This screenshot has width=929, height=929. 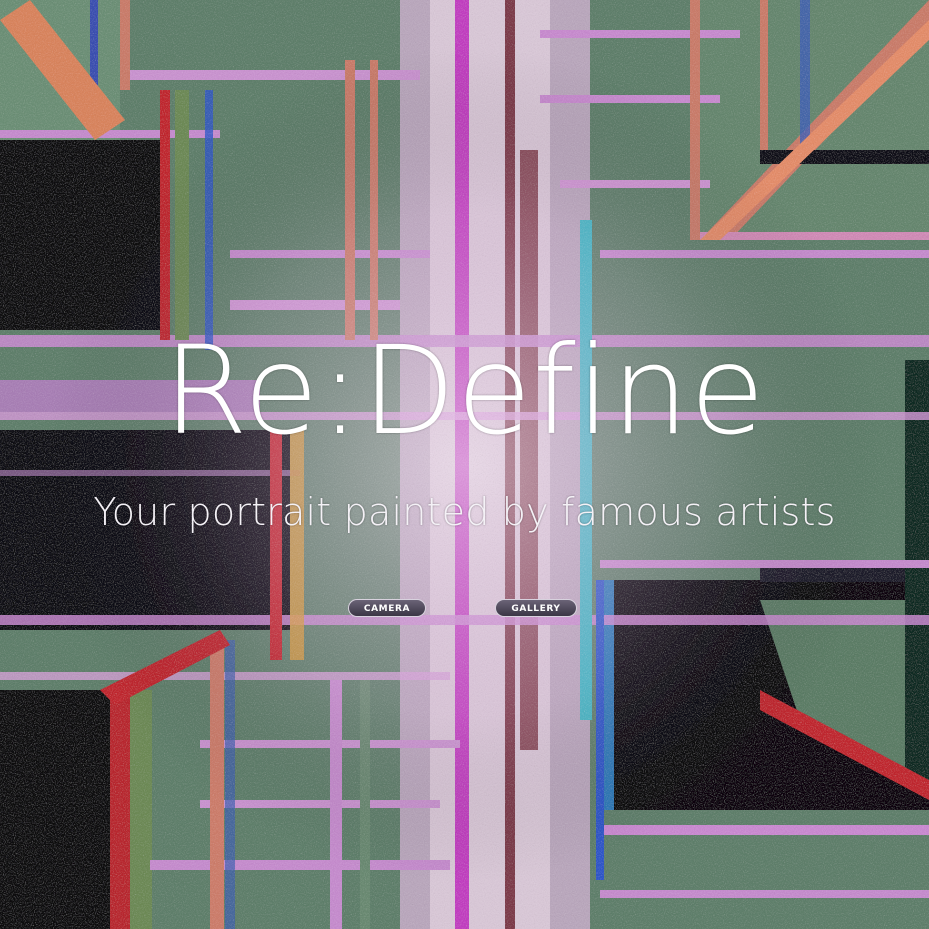 What do you see at coordinates (464, 391) in the screenshot?
I see `app-title: Re:Define` at bounding box center [464, 391].